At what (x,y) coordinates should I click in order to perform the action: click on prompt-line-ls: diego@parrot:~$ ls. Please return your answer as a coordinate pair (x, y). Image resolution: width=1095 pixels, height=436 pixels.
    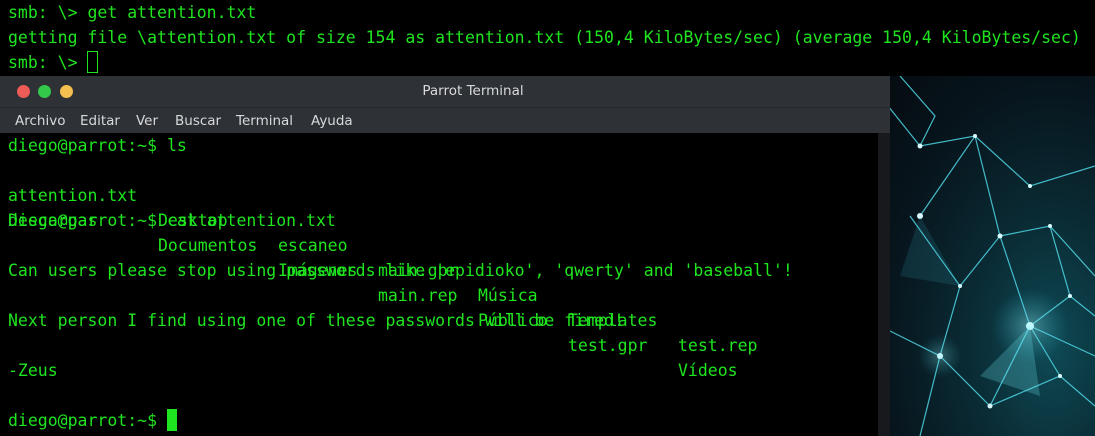
    Looking at the image, I should click on (97, 145).